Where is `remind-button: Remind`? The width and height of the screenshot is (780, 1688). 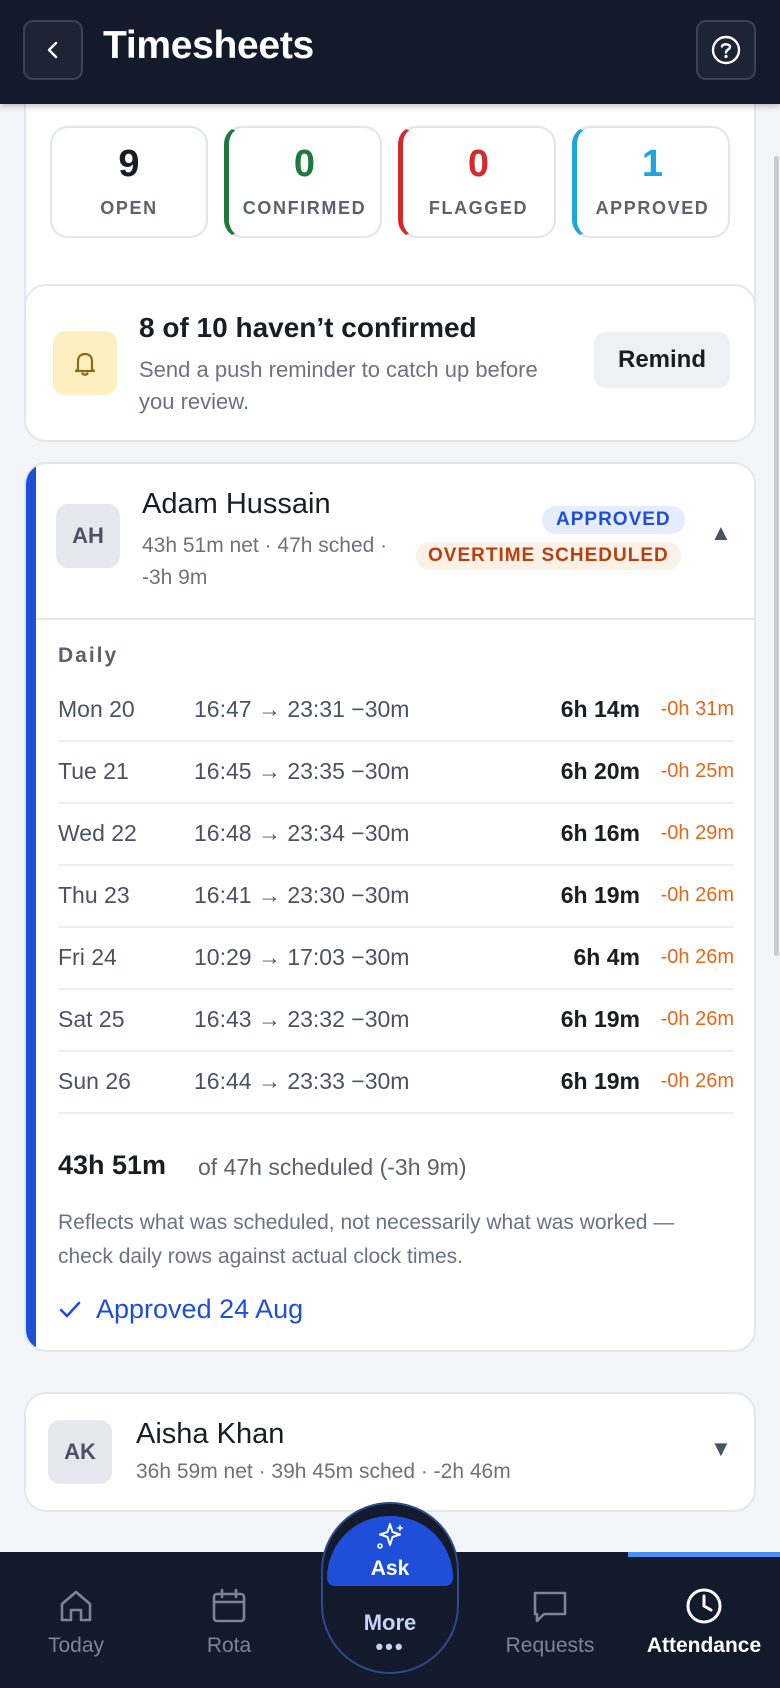 remind-button: Remind is located at coordinates (662, 360).